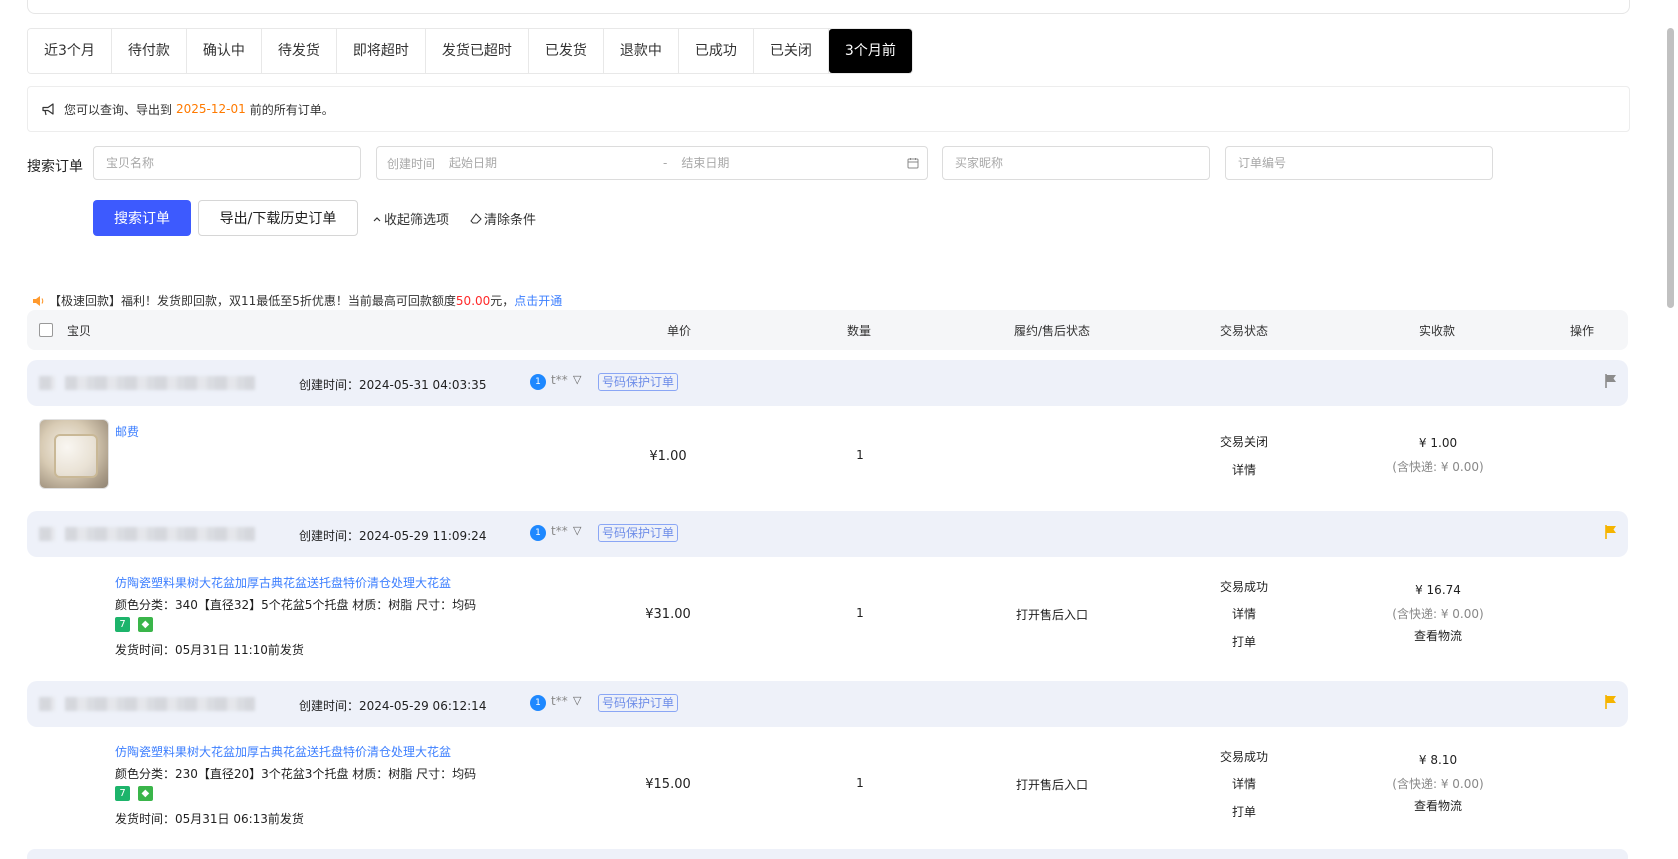  Describe the element at coordinates (142, 218) in the screenshot. I see `search-orders-button: 搜索订单` at that location.